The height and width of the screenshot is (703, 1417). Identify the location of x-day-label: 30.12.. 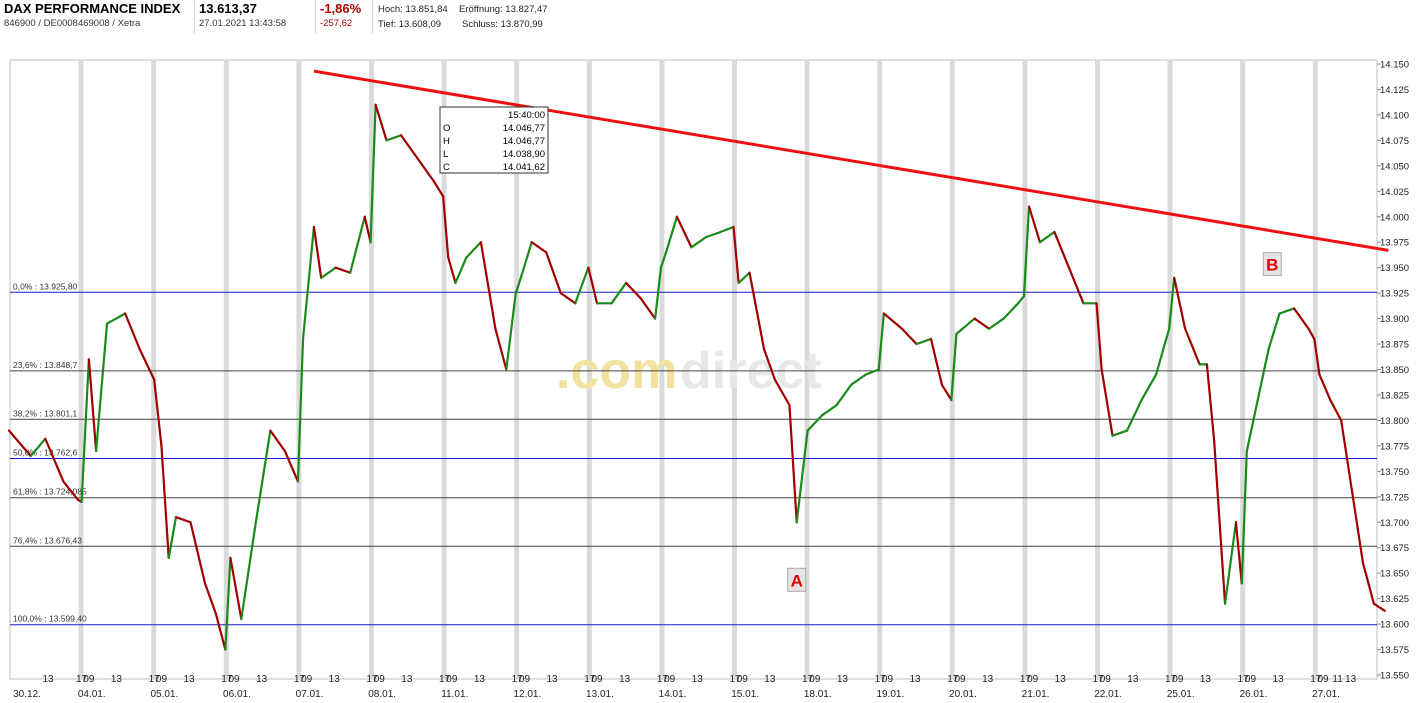
(27, 694).